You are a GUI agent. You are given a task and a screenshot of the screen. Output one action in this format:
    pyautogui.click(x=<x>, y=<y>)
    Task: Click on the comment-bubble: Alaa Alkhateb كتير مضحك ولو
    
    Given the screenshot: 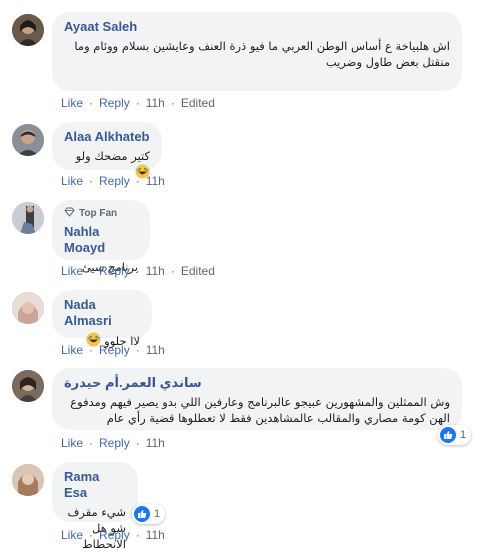 What is the action you would take?
    pyautogui.click(x=107, y=150)
    